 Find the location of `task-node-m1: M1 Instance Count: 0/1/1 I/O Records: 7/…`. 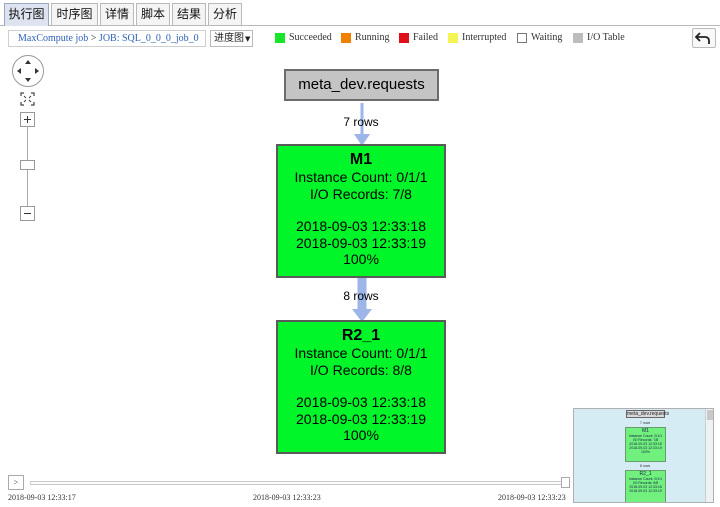

task-node-m1: M1 Instance Count: 0/1/1 I/O Records: 7/… is located at coordinates (361, 211).